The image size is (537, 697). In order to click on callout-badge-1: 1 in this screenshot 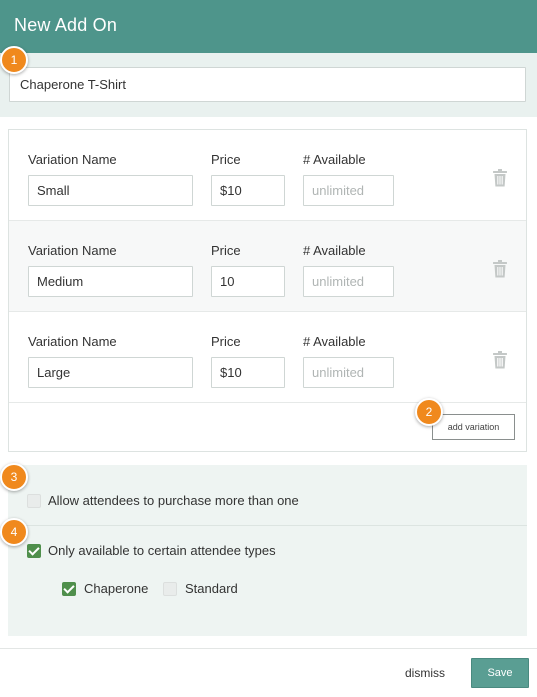, I will do `click(14, 60)`.